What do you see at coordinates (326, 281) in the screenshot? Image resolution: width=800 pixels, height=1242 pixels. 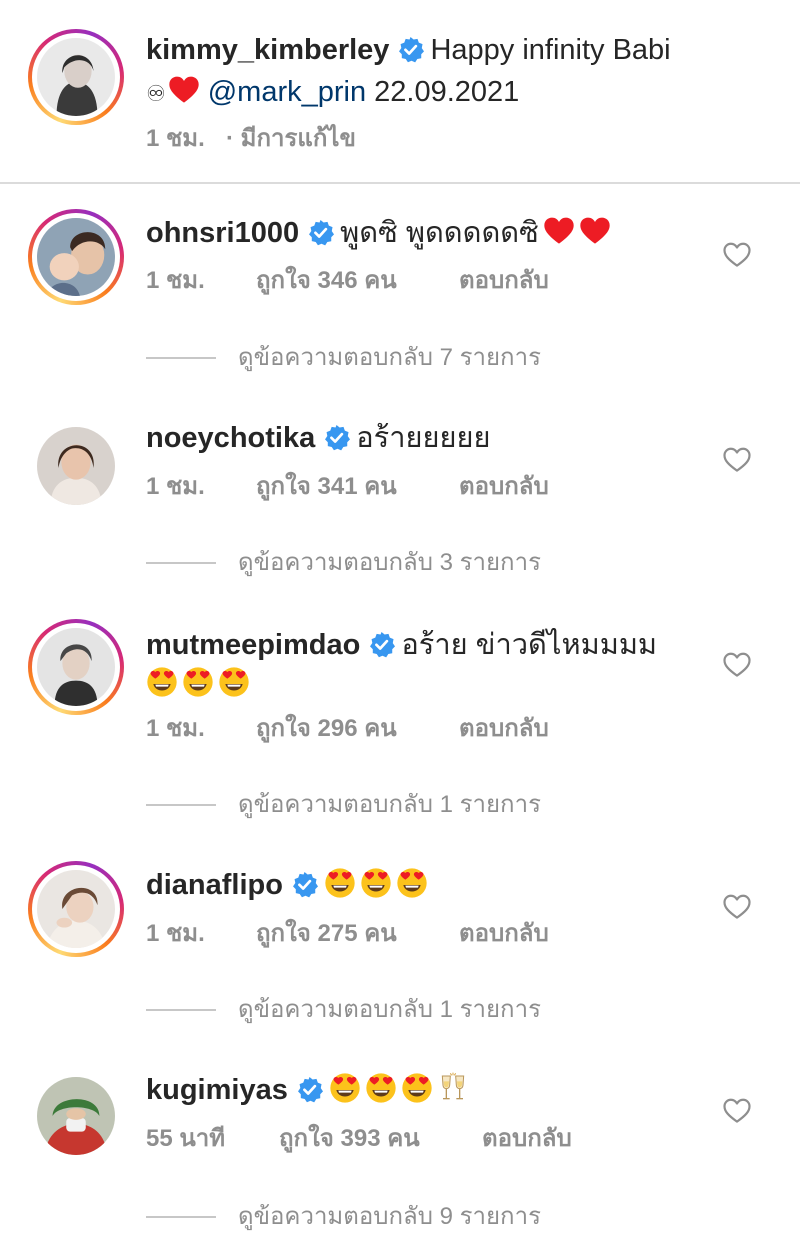 I see `comment-likes: ถูกใจ 346 คน` at bounding box center [326, 281].